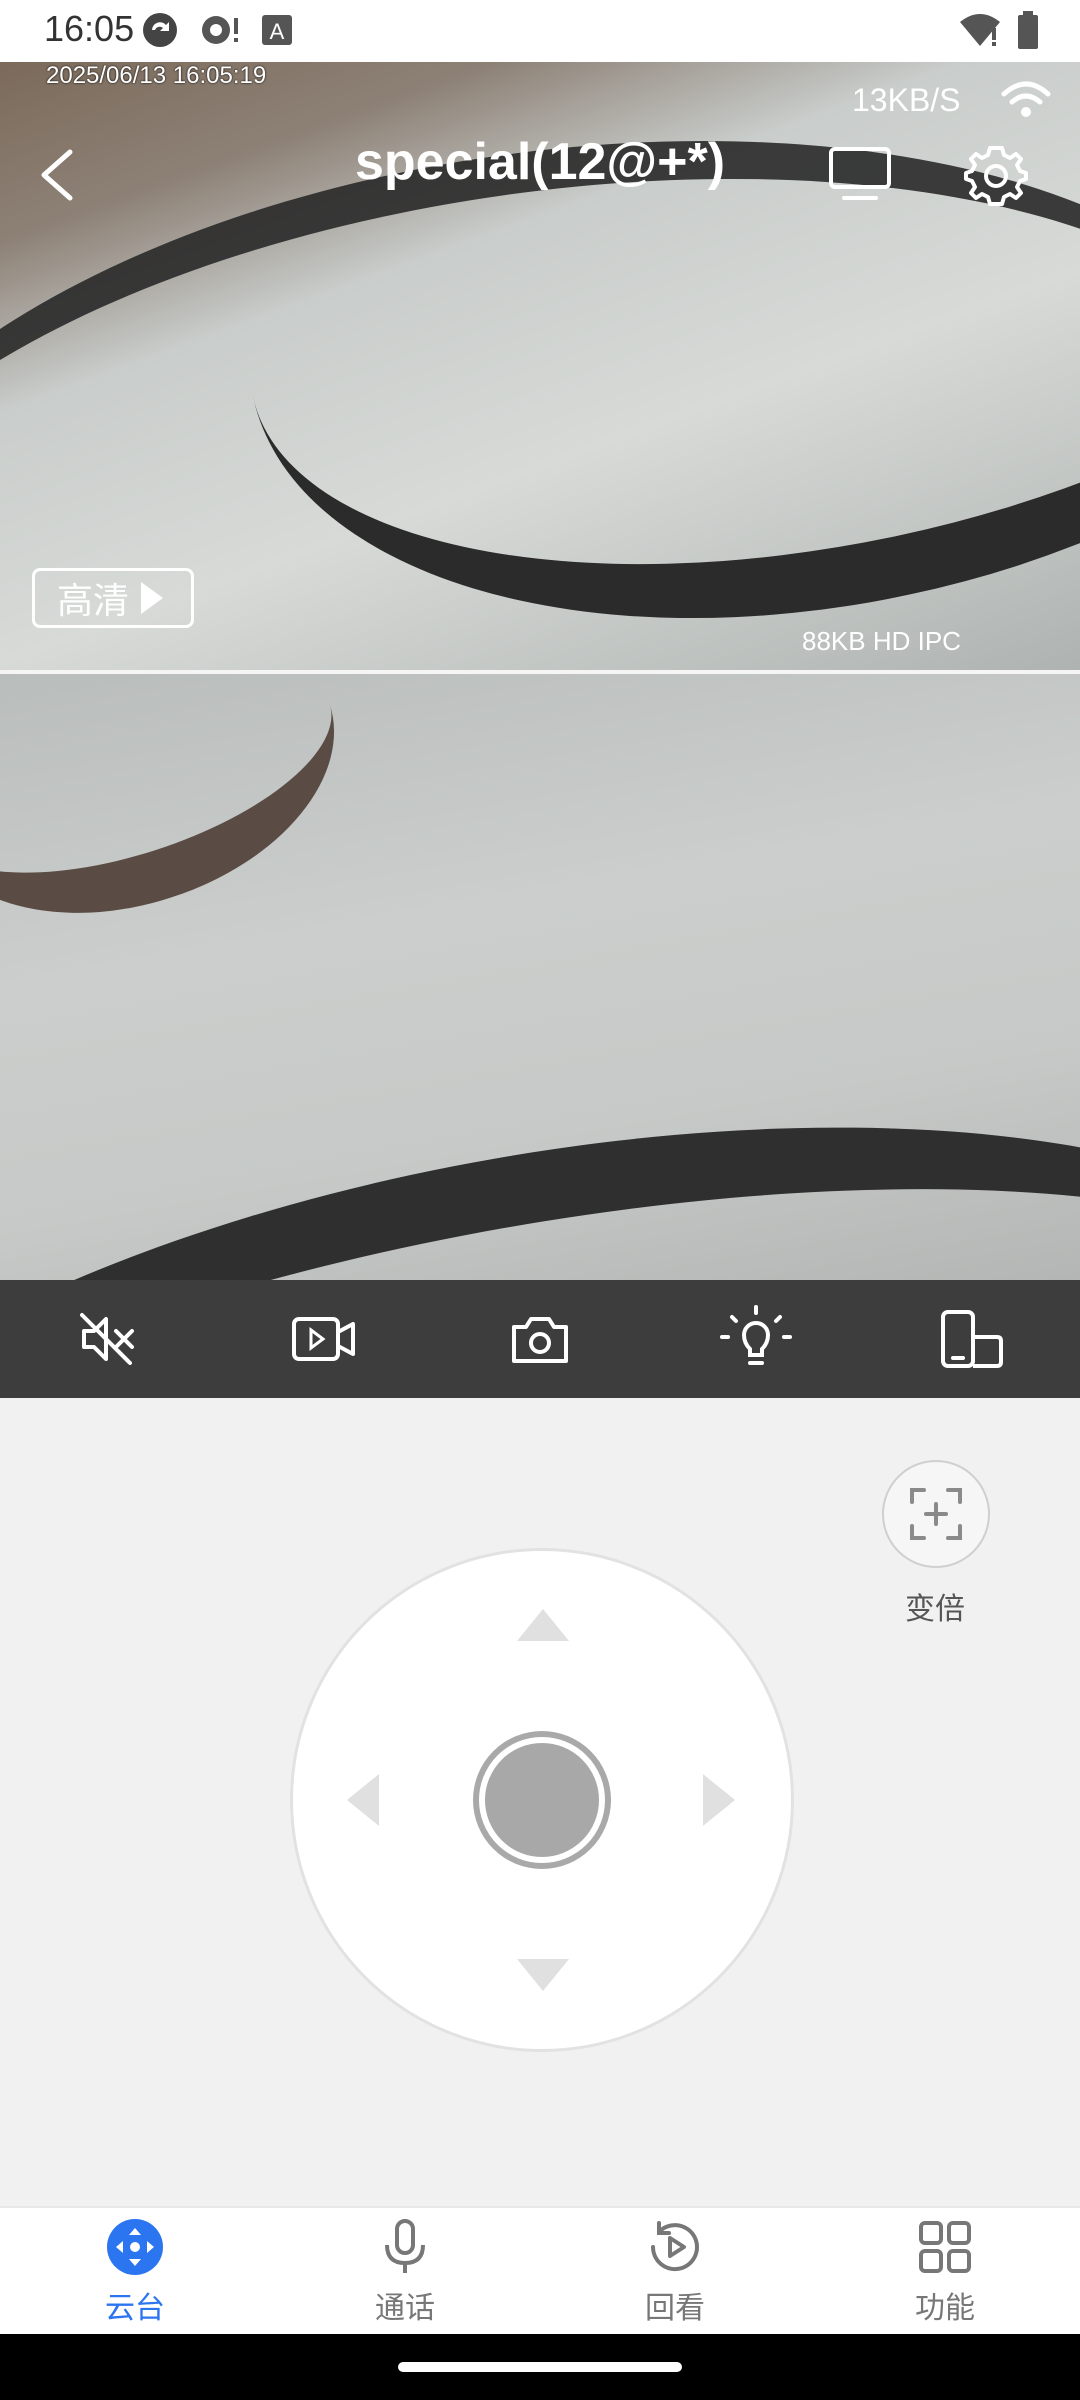 The width and height of the screenshot is (1080, 2400). I want to click on wifi-icon, so click(1026, 99).